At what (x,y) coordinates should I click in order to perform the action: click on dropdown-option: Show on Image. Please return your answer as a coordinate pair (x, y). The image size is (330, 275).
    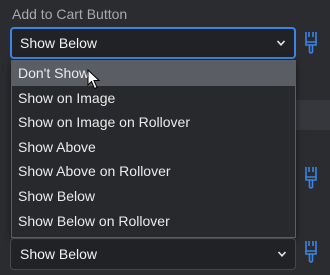
    Looking at the image, I should click on (153, 98).